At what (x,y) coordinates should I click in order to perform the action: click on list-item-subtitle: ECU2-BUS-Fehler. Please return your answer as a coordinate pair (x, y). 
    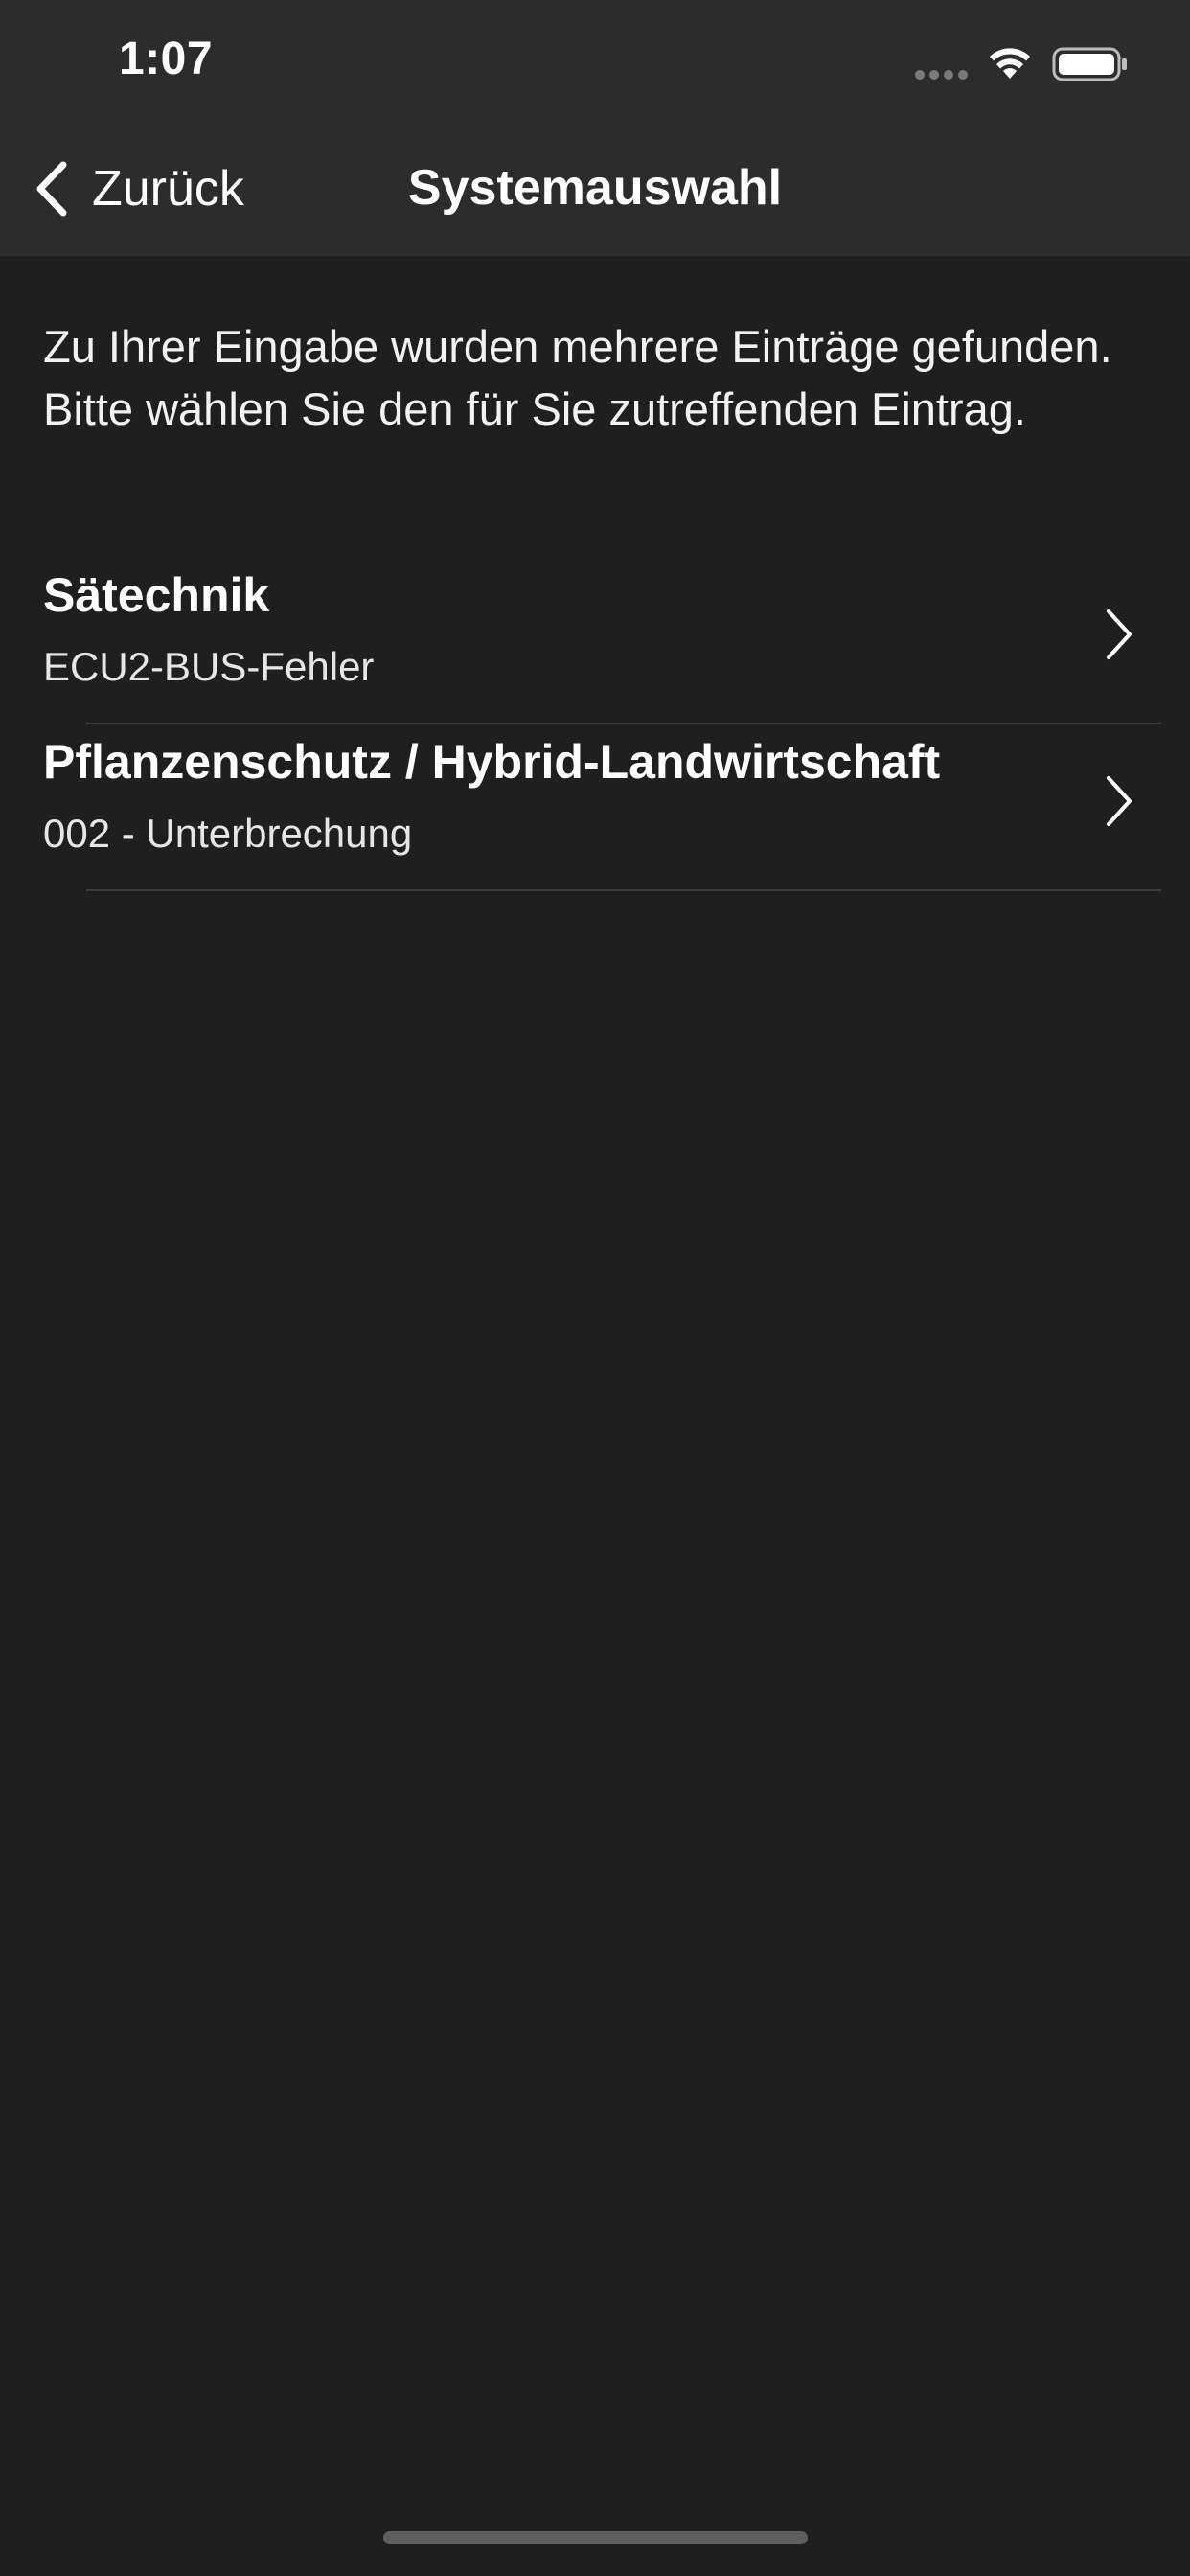
    Looking at the image, I should click on (209, 666).